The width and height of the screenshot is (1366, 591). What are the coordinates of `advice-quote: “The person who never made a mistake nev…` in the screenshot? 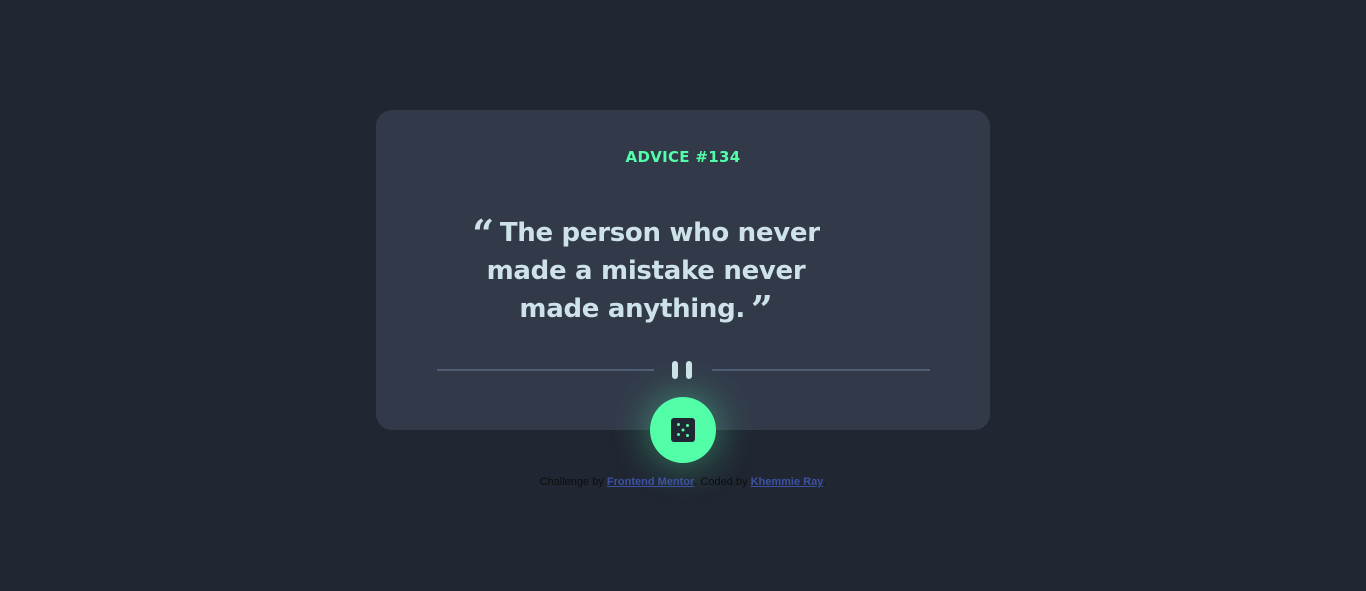 It's located at (646, 271).